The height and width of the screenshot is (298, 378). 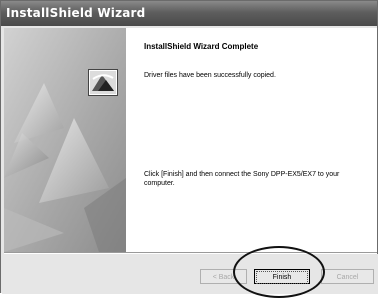 What do you see at coordinates (76, 13) in the screenshot?
I see `window-title: InstallShield Wizard` at bounding box center [76, 13].